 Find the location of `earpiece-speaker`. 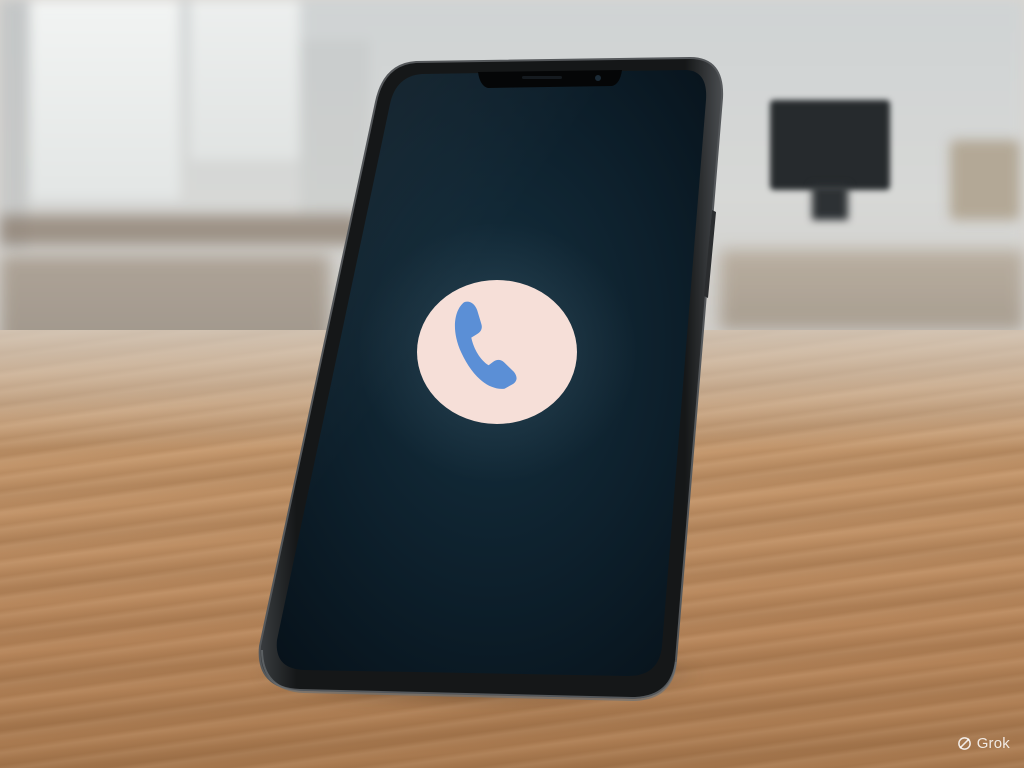

earpiece-speaker is located at coordinates (542, 77).